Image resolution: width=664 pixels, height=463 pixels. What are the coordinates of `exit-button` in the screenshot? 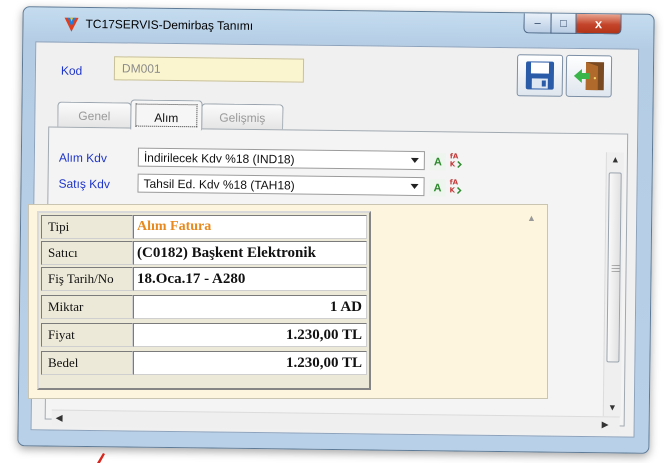 It's located at (589, 76).